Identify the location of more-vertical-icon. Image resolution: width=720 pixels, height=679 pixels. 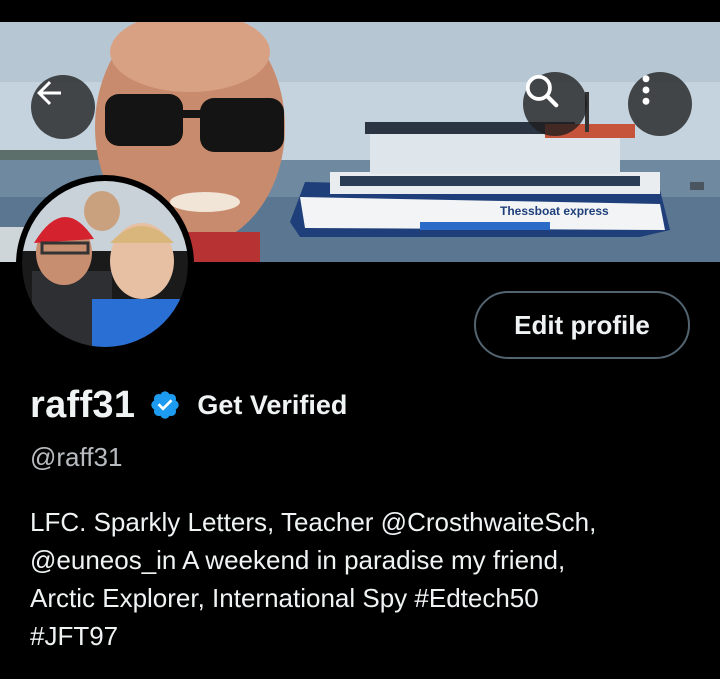
(646, 90).